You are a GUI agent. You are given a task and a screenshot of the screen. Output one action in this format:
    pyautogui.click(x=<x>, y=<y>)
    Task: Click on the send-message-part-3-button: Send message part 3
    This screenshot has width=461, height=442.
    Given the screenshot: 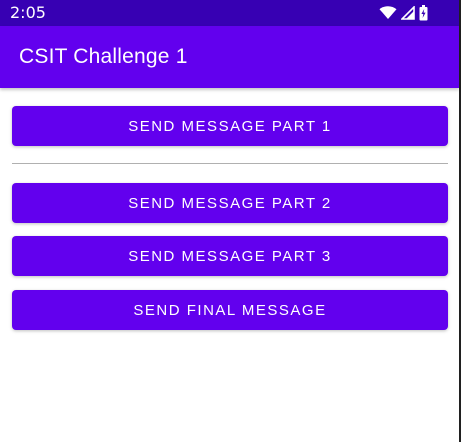 What is the action you would take?
    pyautogui.click(x=230, y=256)
    